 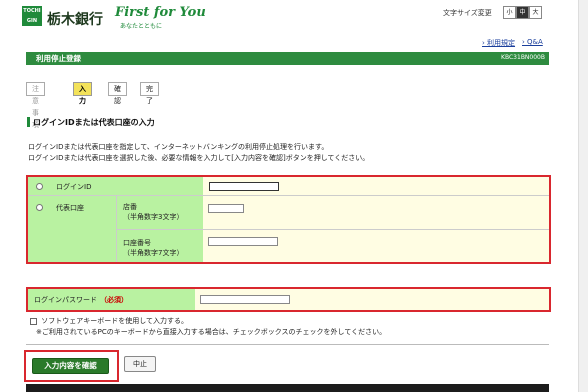 I want to click on font-size-small-button: 小, so click(x=509, y=12).